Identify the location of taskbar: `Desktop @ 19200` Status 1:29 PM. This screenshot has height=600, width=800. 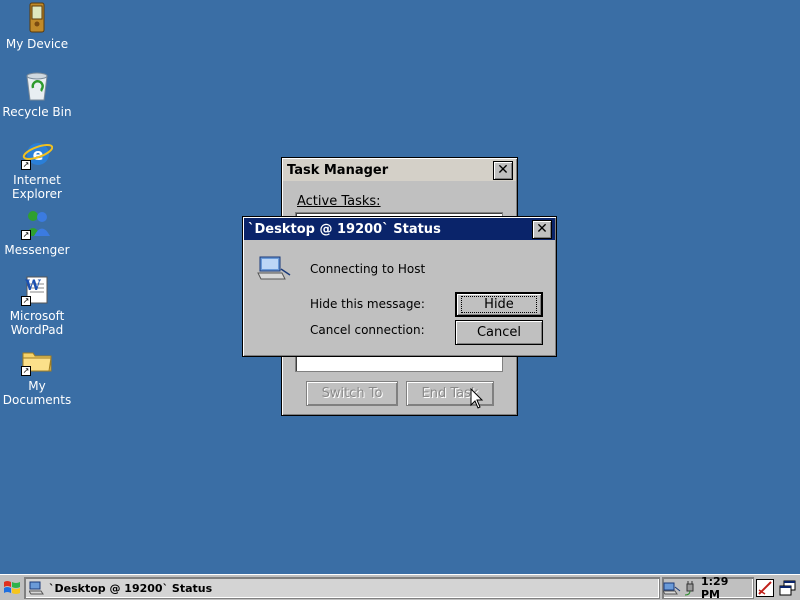
(400, 587).